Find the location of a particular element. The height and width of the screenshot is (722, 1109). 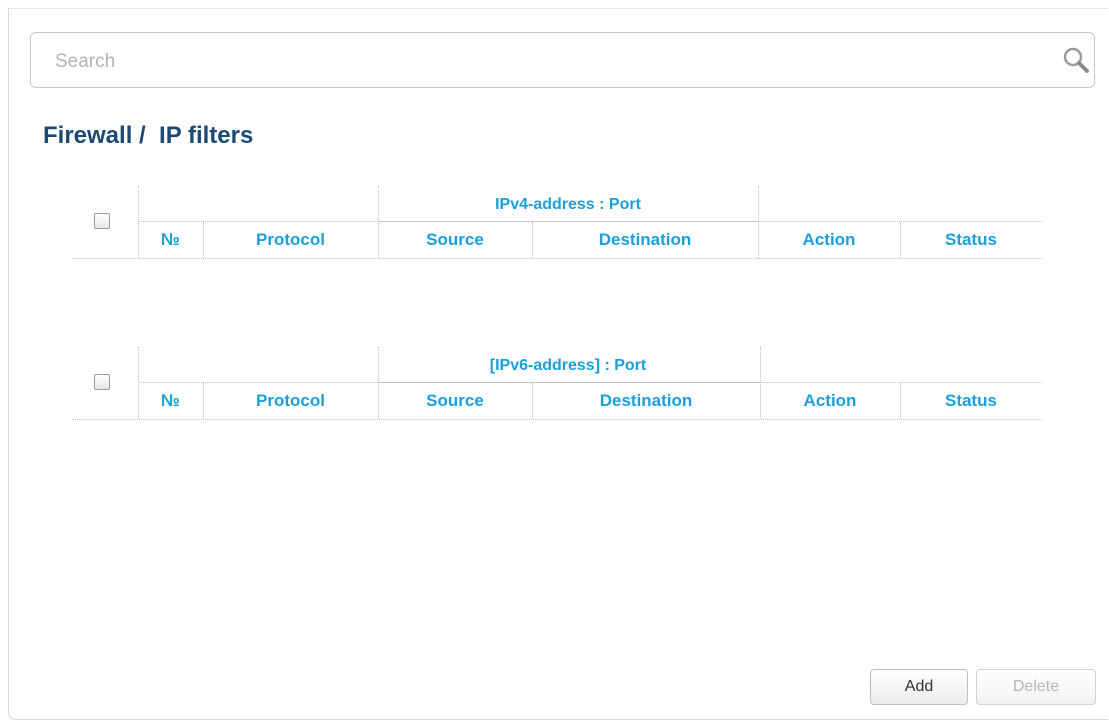

page-title: Firewall / IP filters is located at coordinates (148, 135).